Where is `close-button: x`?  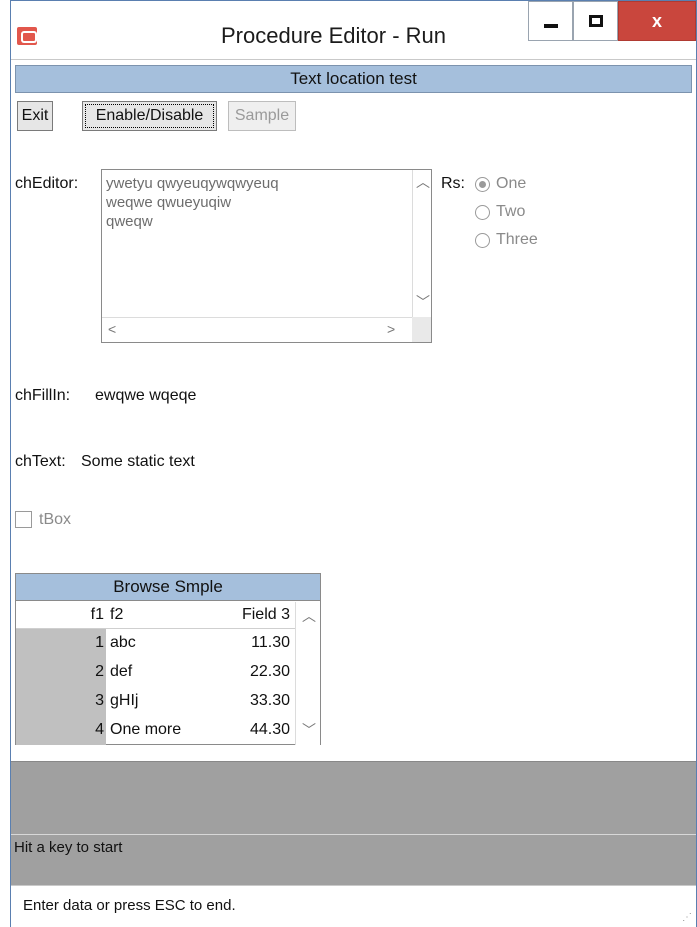 close-button: x is located at coordinates (657, 21).